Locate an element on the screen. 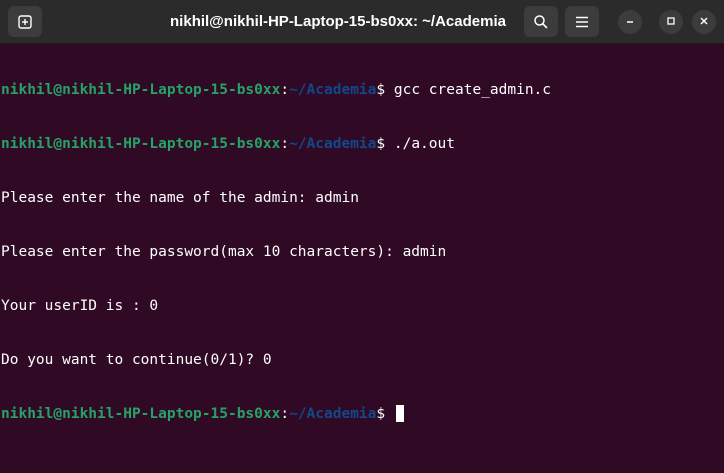 The image size is (724, 473). search-icon is located at coordinates (541, 22).